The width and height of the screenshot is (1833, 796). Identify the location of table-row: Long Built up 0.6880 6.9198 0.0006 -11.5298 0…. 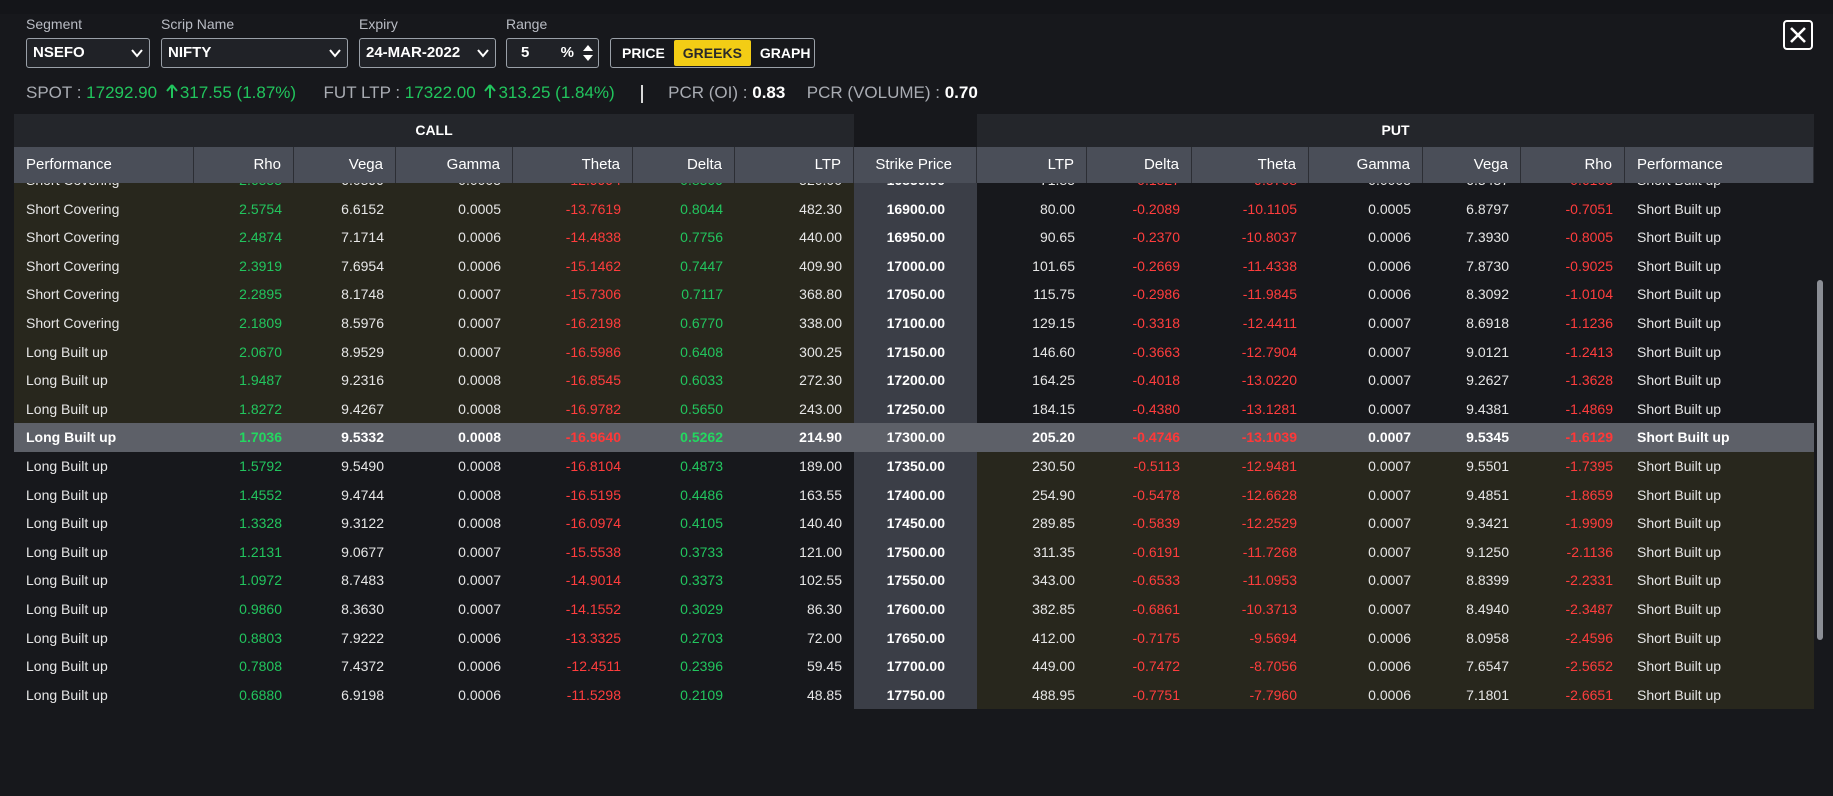
(914, 695).